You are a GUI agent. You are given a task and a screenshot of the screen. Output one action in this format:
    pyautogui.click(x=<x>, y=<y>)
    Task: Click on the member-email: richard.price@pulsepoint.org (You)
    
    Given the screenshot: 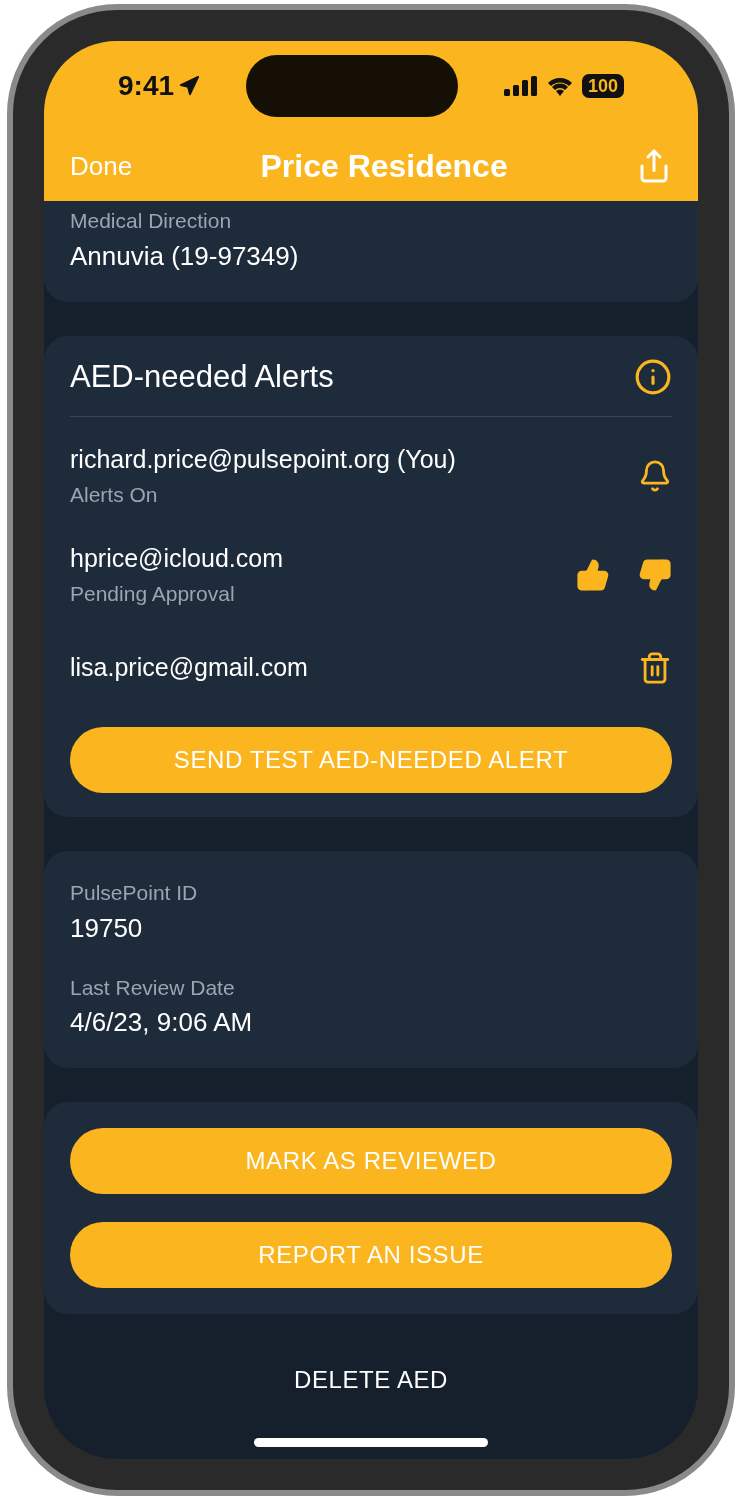 What is the action you would take?
    pyautogui.click(x=263, y=459)
    